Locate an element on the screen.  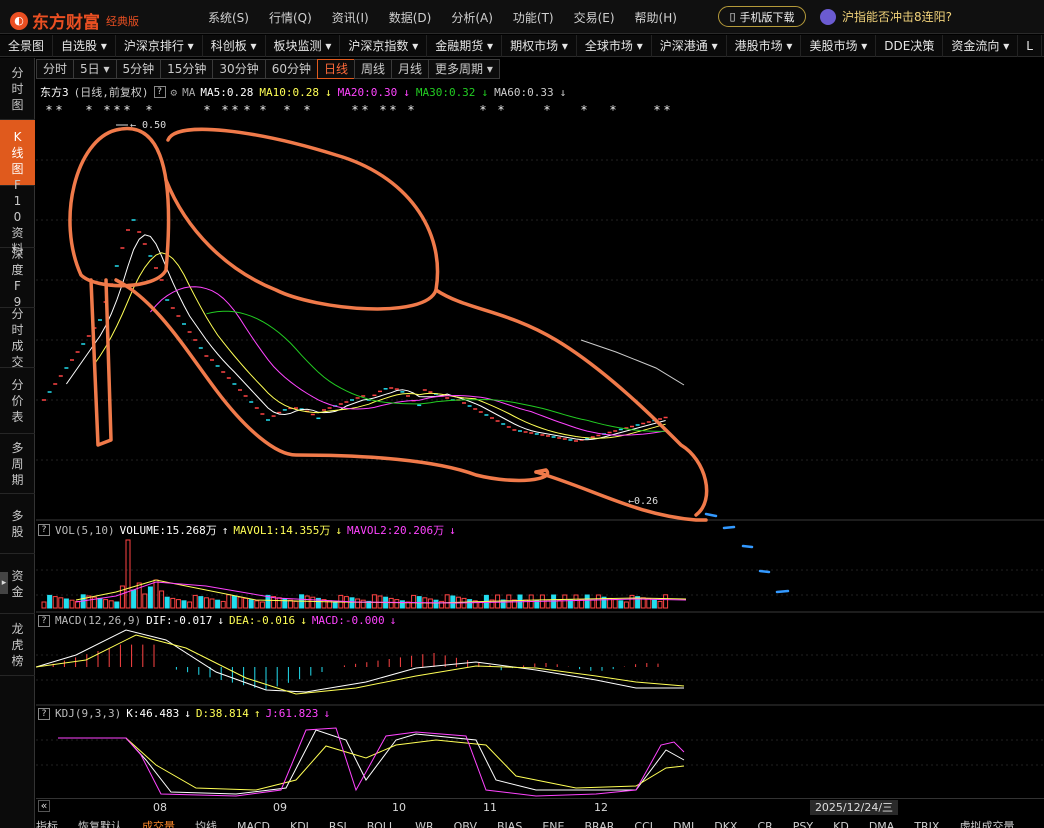
help-button: ? is located at coordinates (159, 92).